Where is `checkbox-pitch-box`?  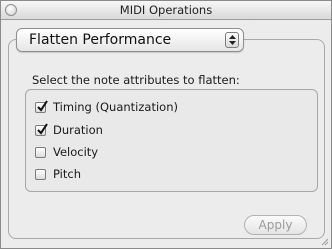 checkbox-pitch-box is located at coordinates (40, 174).